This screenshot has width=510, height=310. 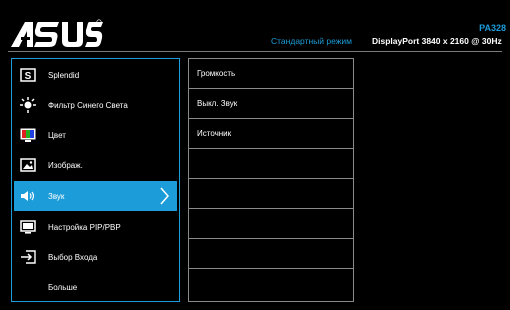 What do you see at coordinates (28, 196) in the screenshot?
I see `speaker-icon` at bounding box center [28, 196].